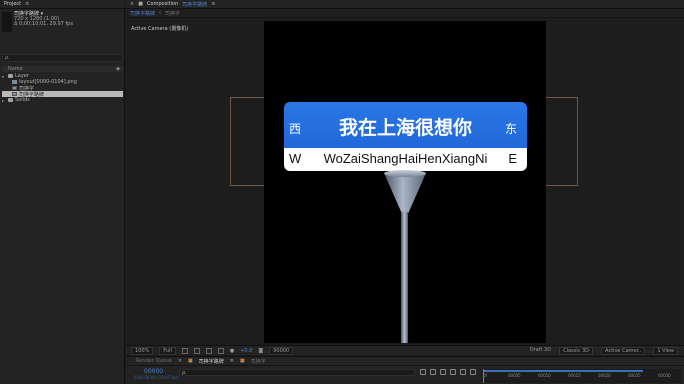 The image size is (684, 384). I want to click on expand-icon: ▾, so click(4, 76).